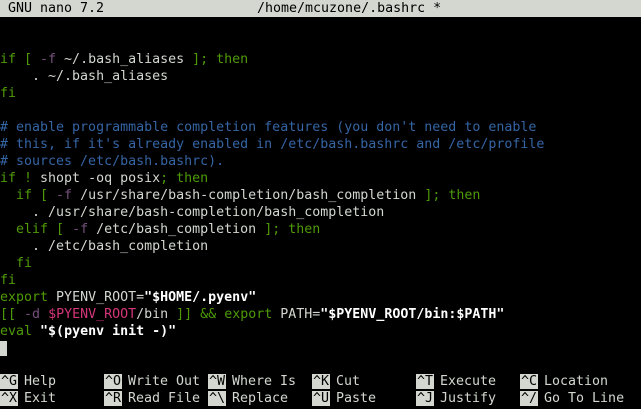 Image resolution: width=641 pixels, height=409 pixels. What do you see at coordinates (348, 381) in the screenshot?
I see `shortcut-label: Cut` at bounding box center [348, 381].